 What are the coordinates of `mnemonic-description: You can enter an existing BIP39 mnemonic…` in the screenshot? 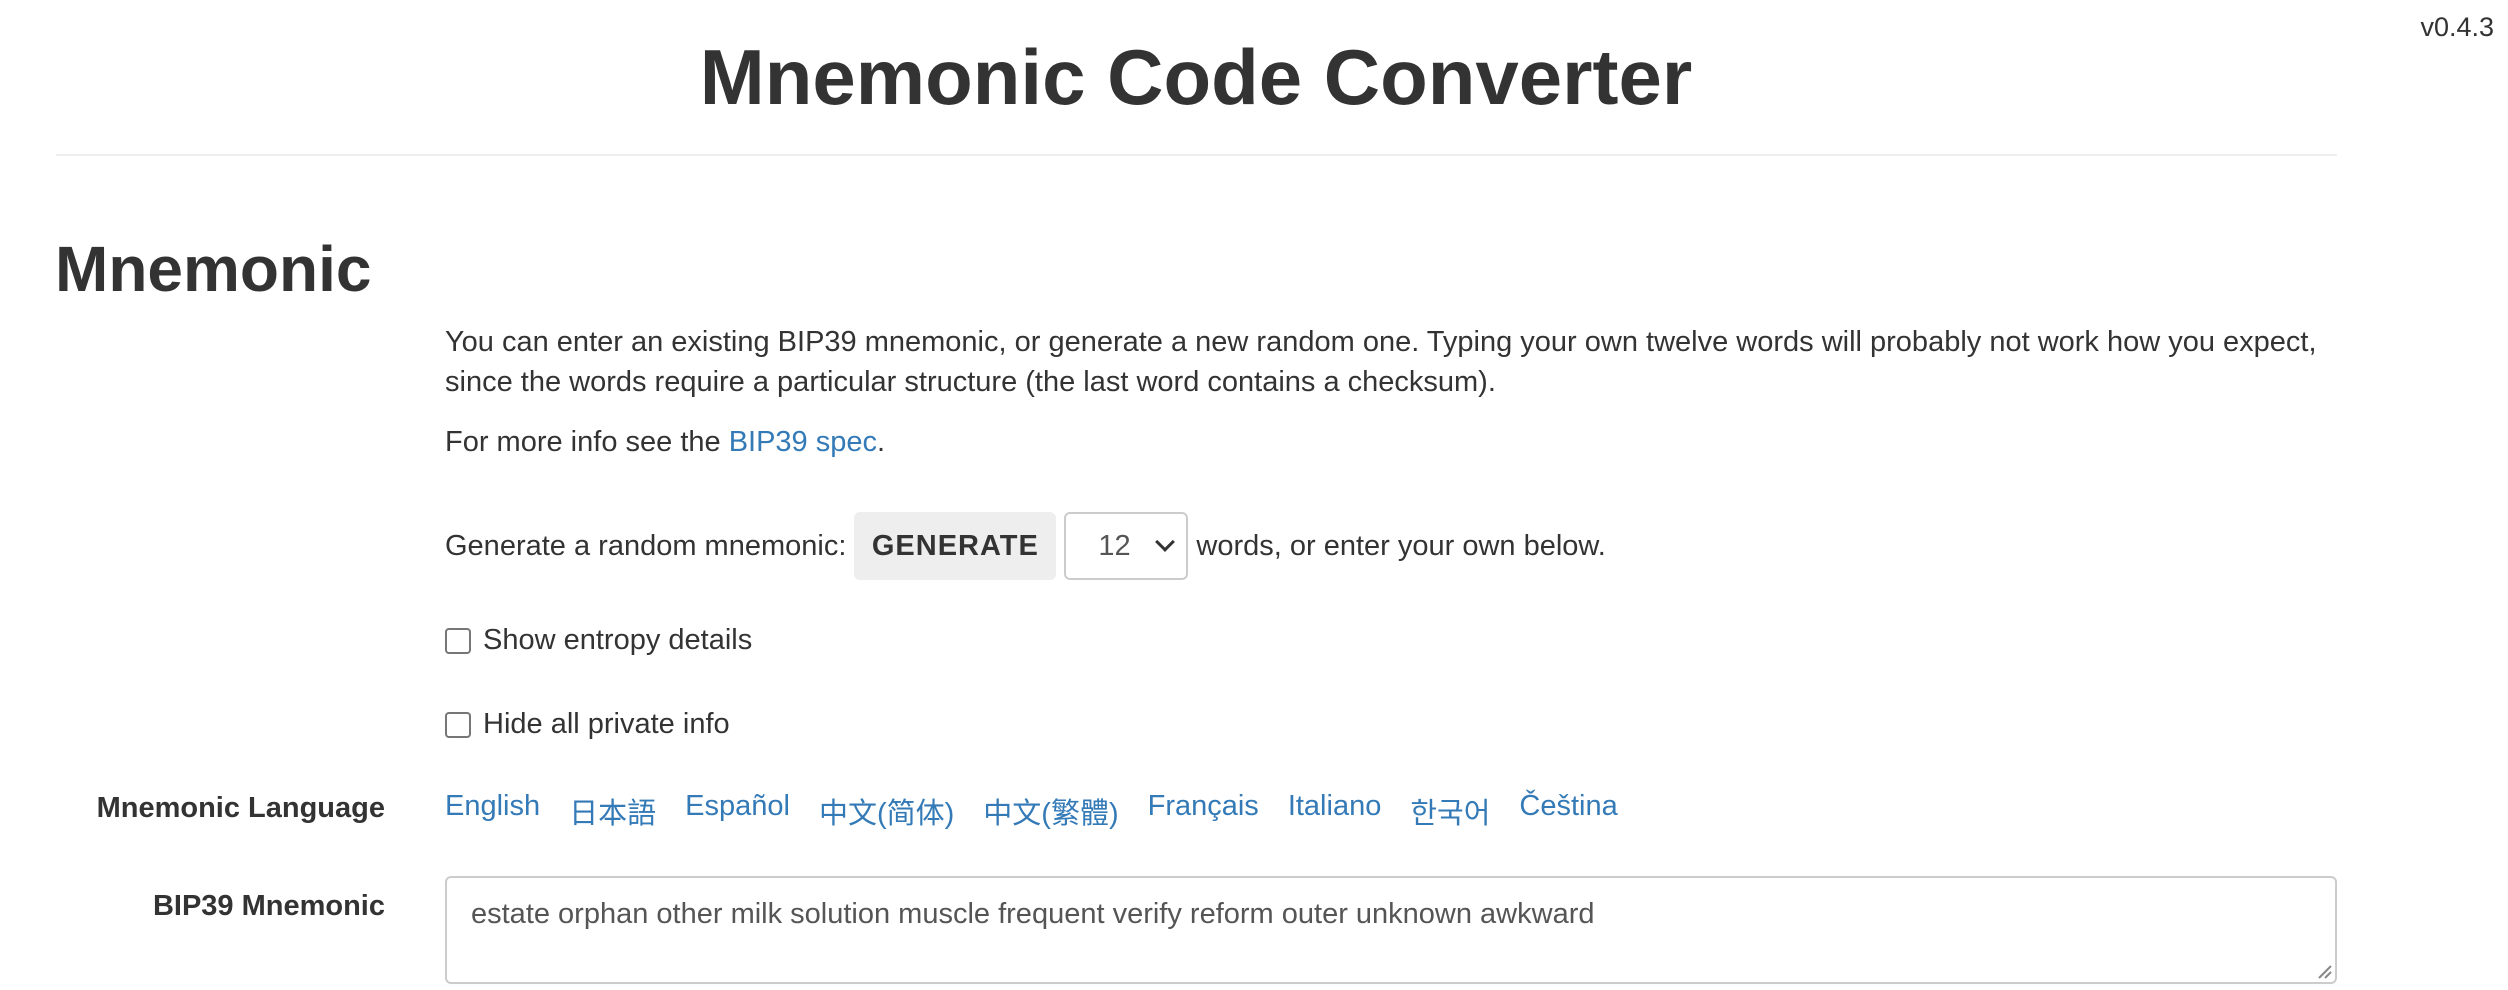 It's located at (1381, 362).